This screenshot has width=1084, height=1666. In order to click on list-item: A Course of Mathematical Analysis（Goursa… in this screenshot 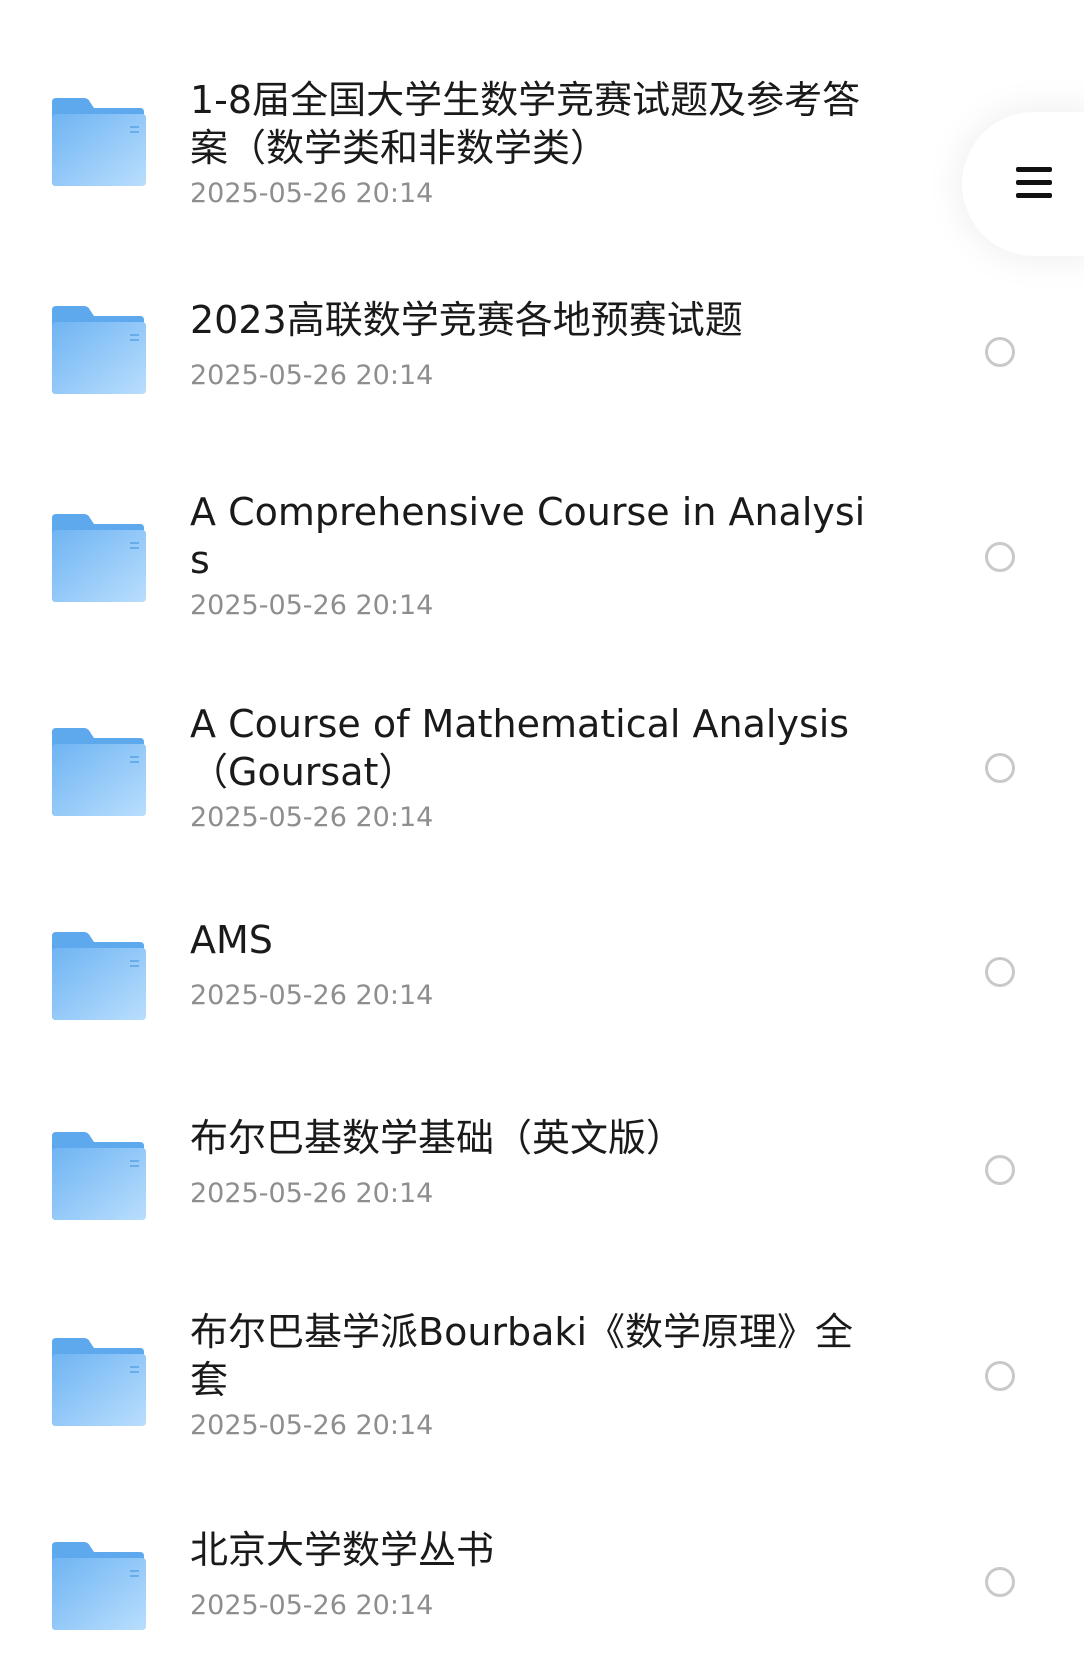, I will do `click(542, 775)`.